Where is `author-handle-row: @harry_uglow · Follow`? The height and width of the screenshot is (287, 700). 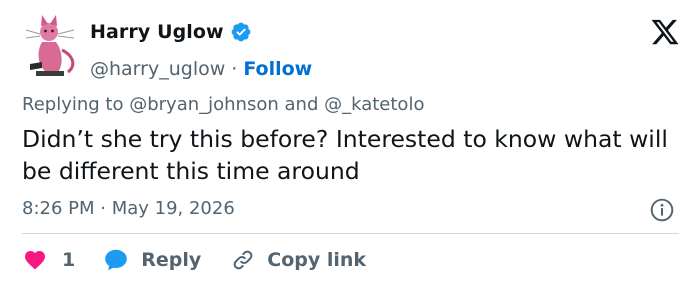 author-handle-row: @harry_uglow · Follow is located at coordinates (201, 69).